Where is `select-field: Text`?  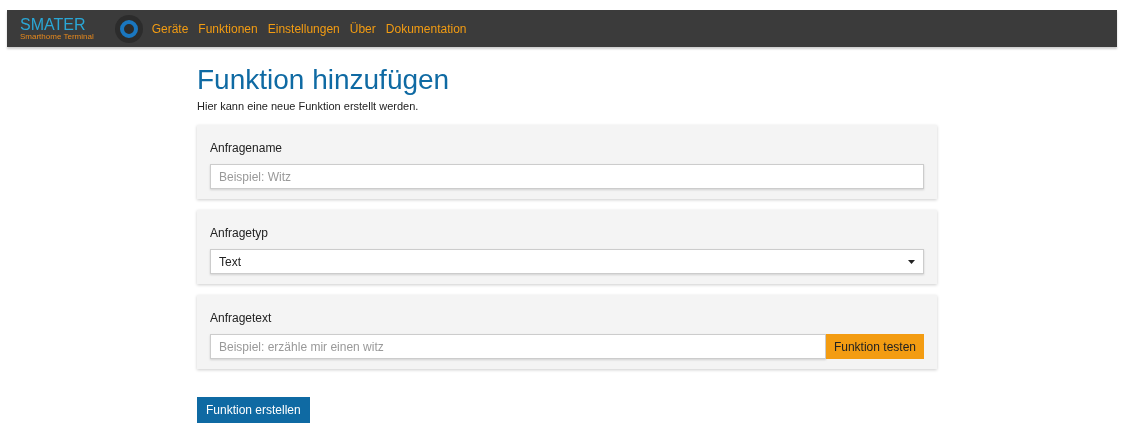
select-field: Text is located at coordinates (567, 261).